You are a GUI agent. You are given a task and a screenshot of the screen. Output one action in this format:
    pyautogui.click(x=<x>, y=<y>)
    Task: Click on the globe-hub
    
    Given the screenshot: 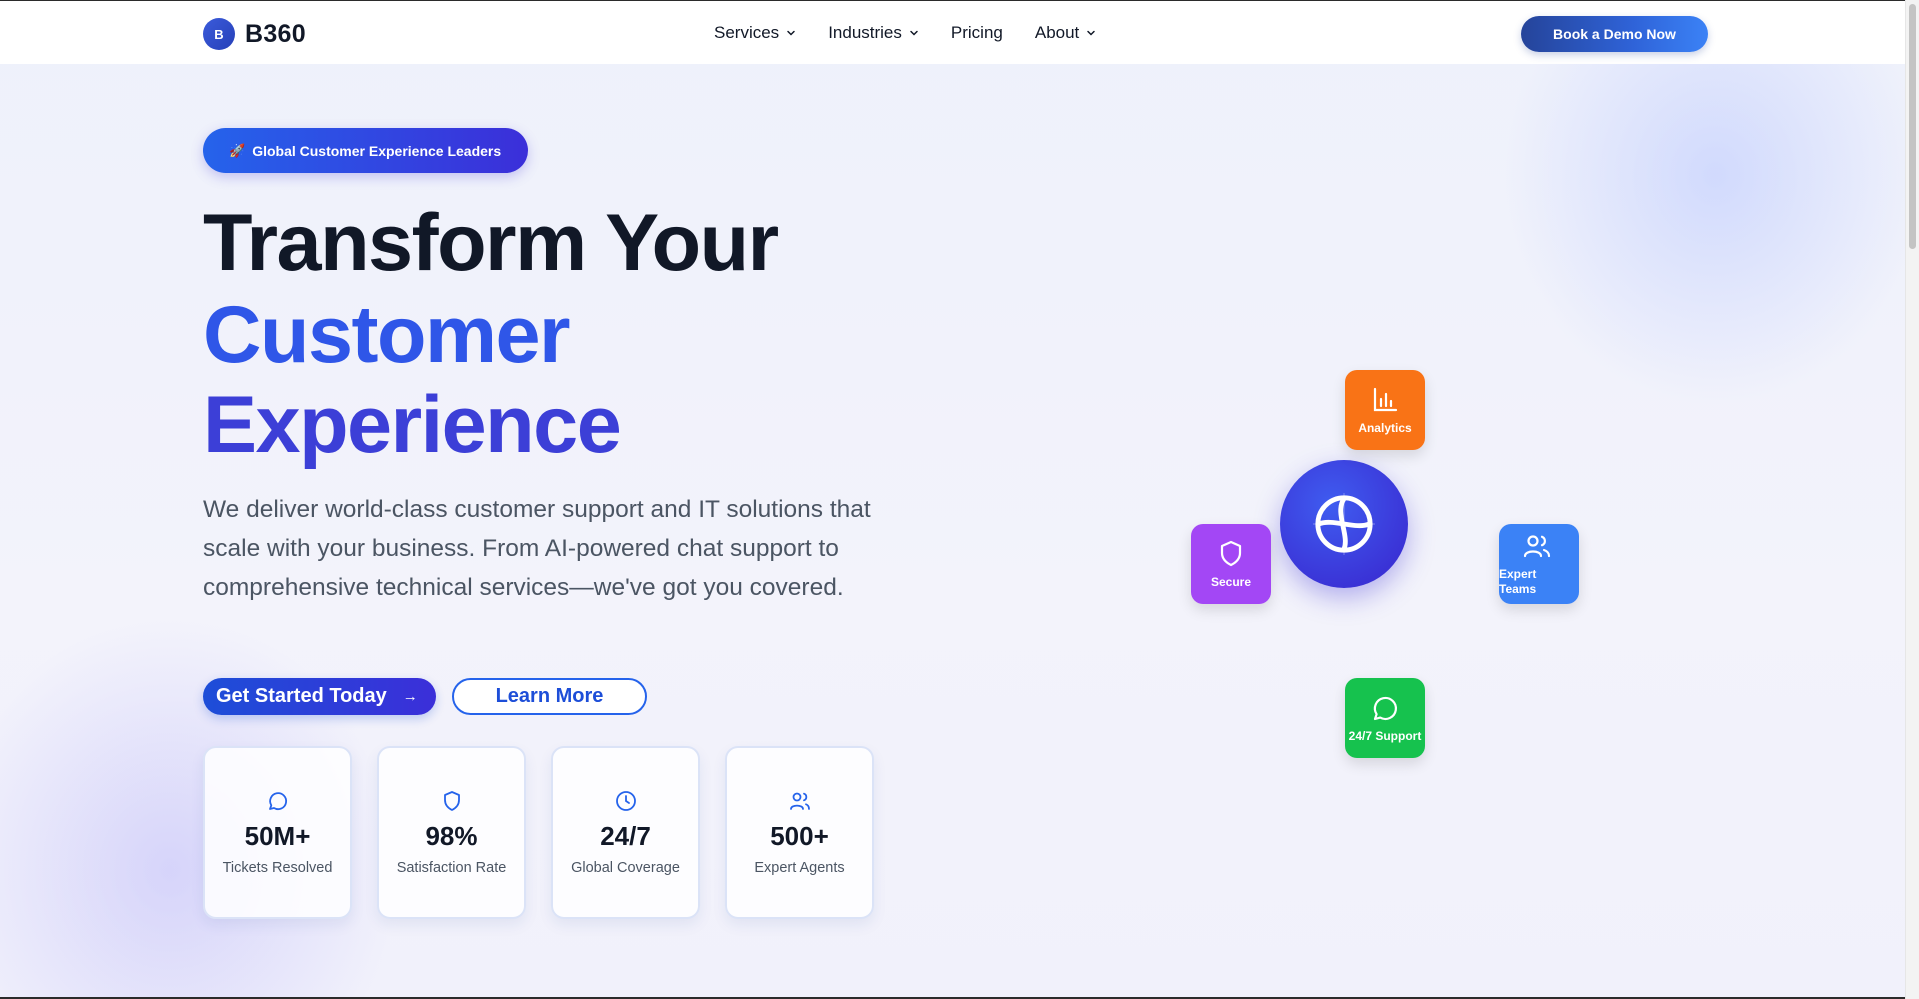 What is the action you would take?
    pyautogui.click(x=1344, y=524)
    